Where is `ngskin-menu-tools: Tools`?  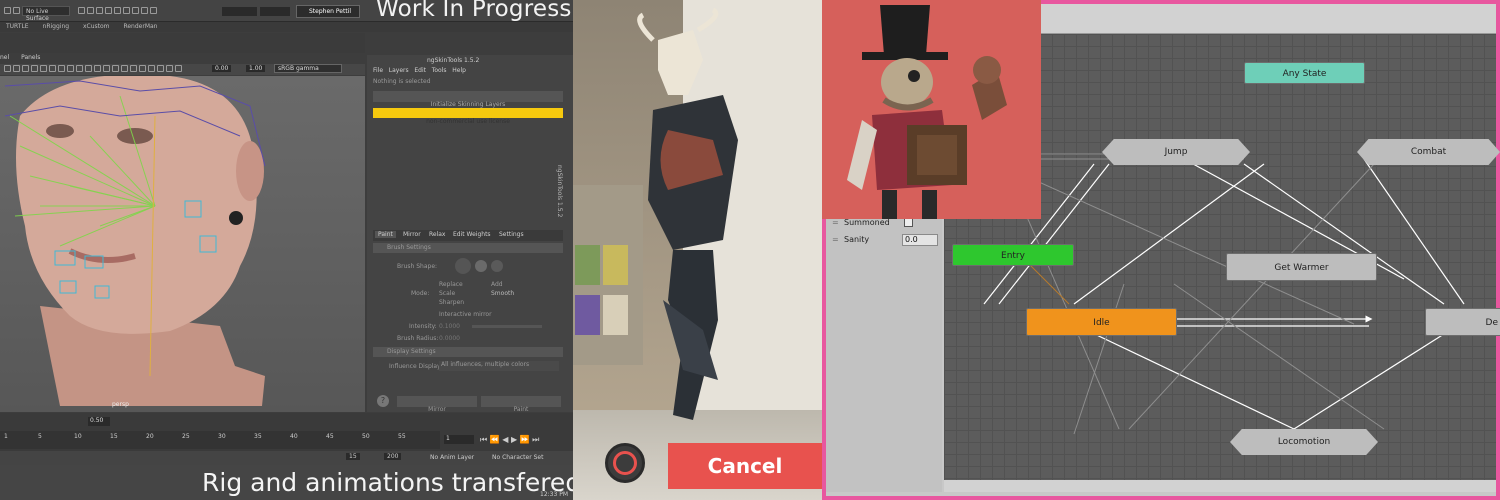 ngskin-menu-tools: Tools is located at coordinates (439, 70).